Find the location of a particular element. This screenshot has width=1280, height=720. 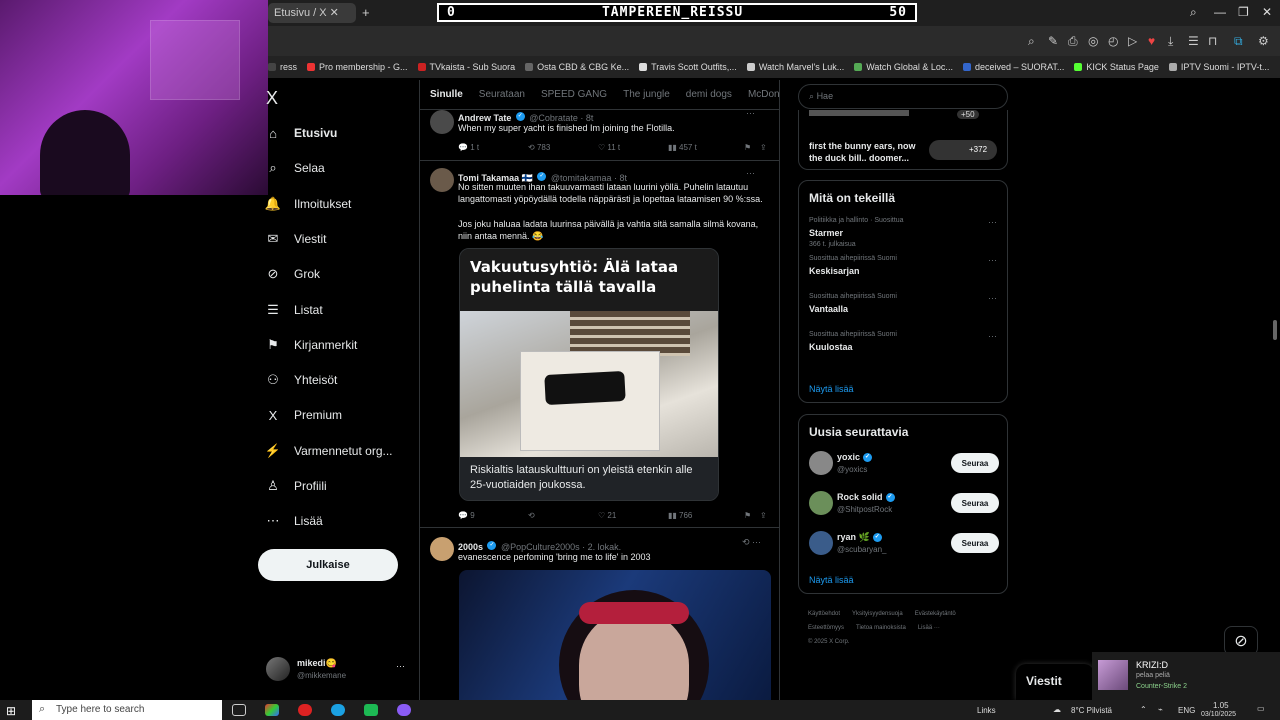

chrome-icon is located at coordinates (272, 710).